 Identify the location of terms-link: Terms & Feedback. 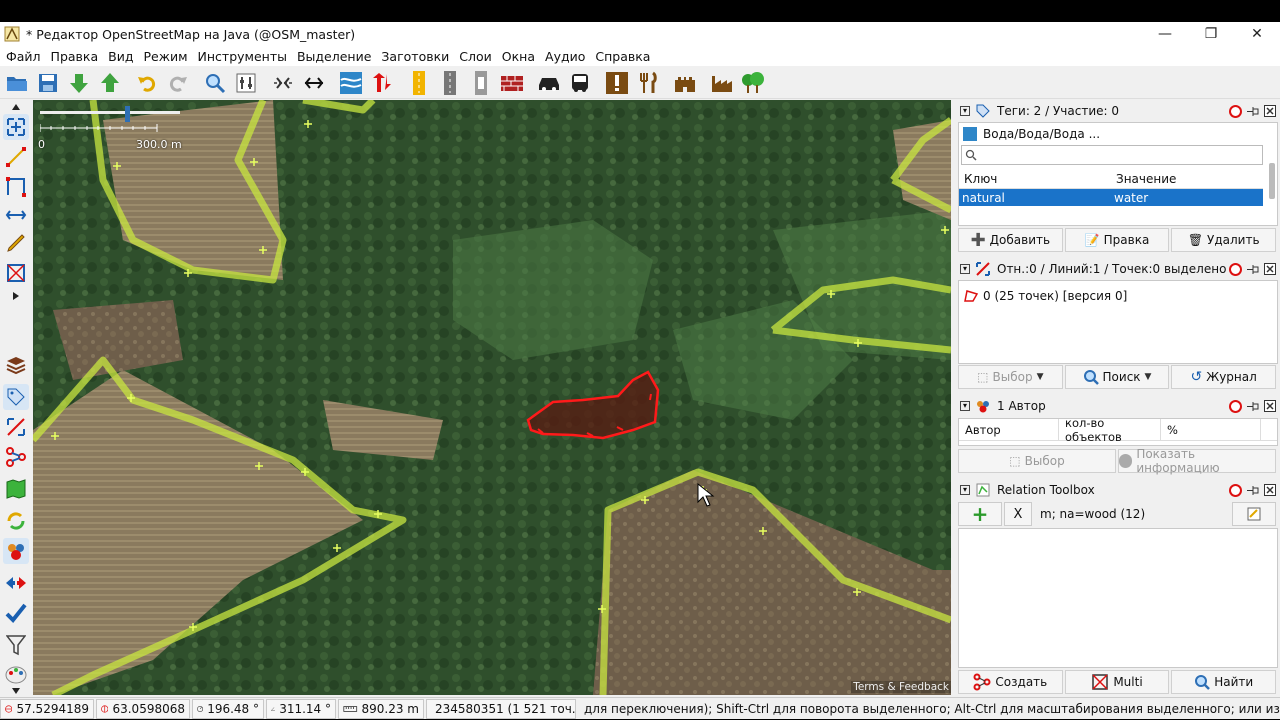
(901, 687).